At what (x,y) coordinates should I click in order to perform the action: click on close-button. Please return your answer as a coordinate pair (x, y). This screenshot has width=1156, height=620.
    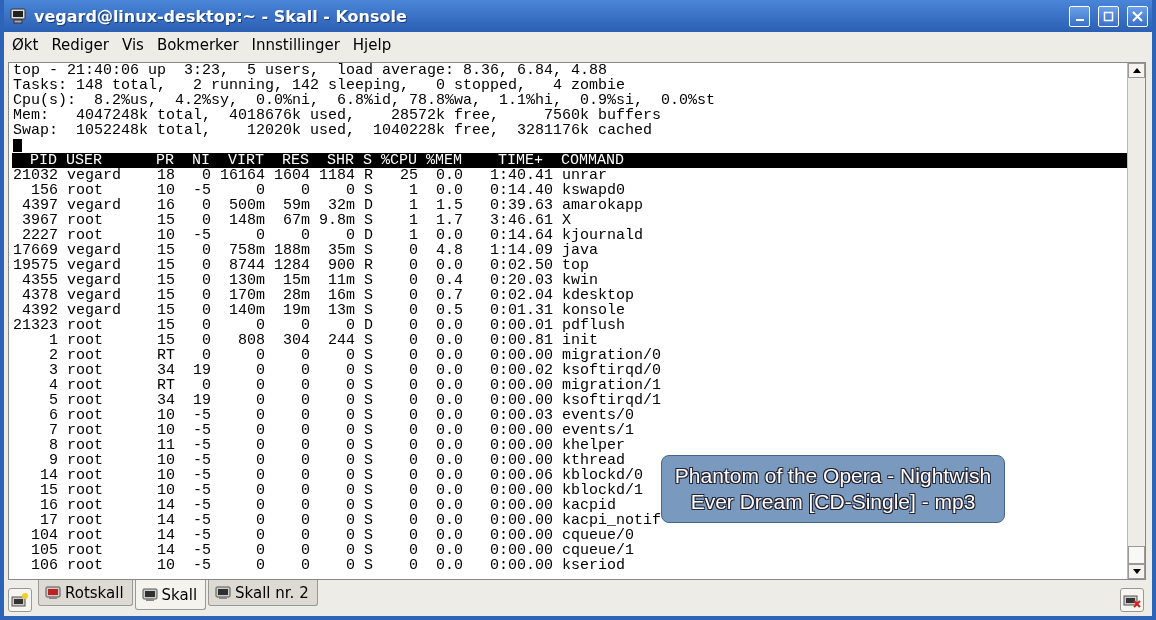
    Looking at the image, I should click on (1137, 16).